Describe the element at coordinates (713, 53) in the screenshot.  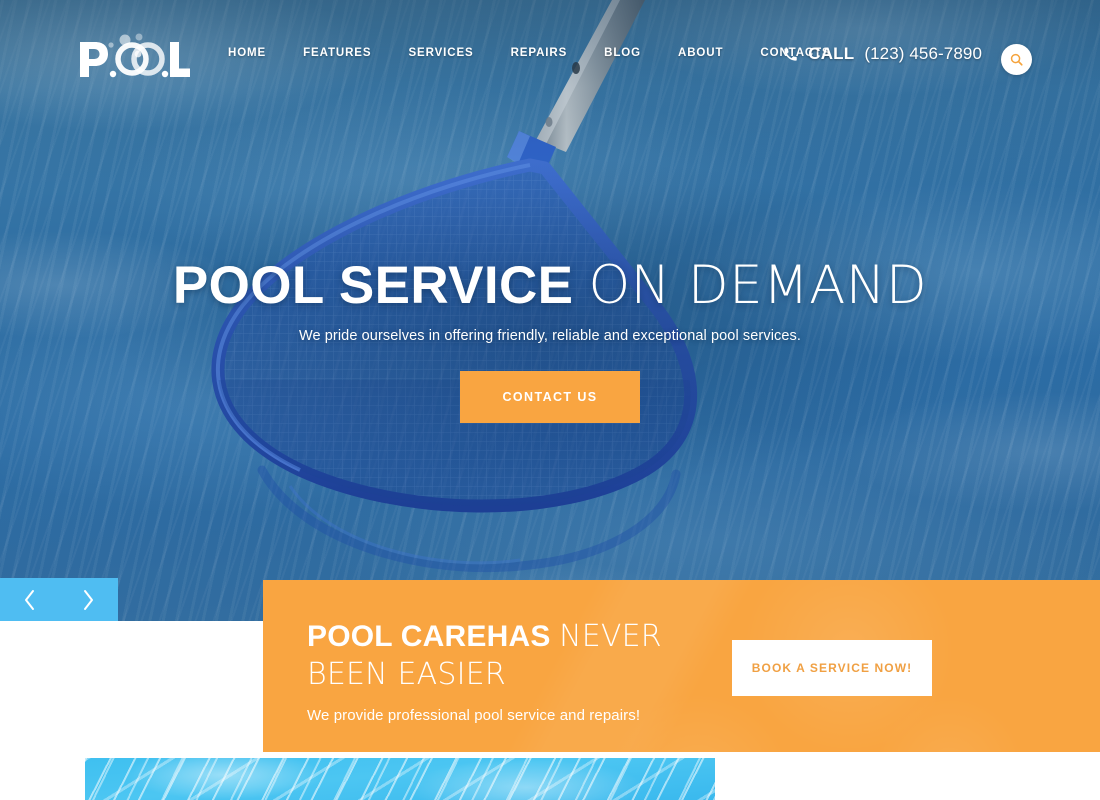
I see `nav-item-about: ABOUT` at that location.